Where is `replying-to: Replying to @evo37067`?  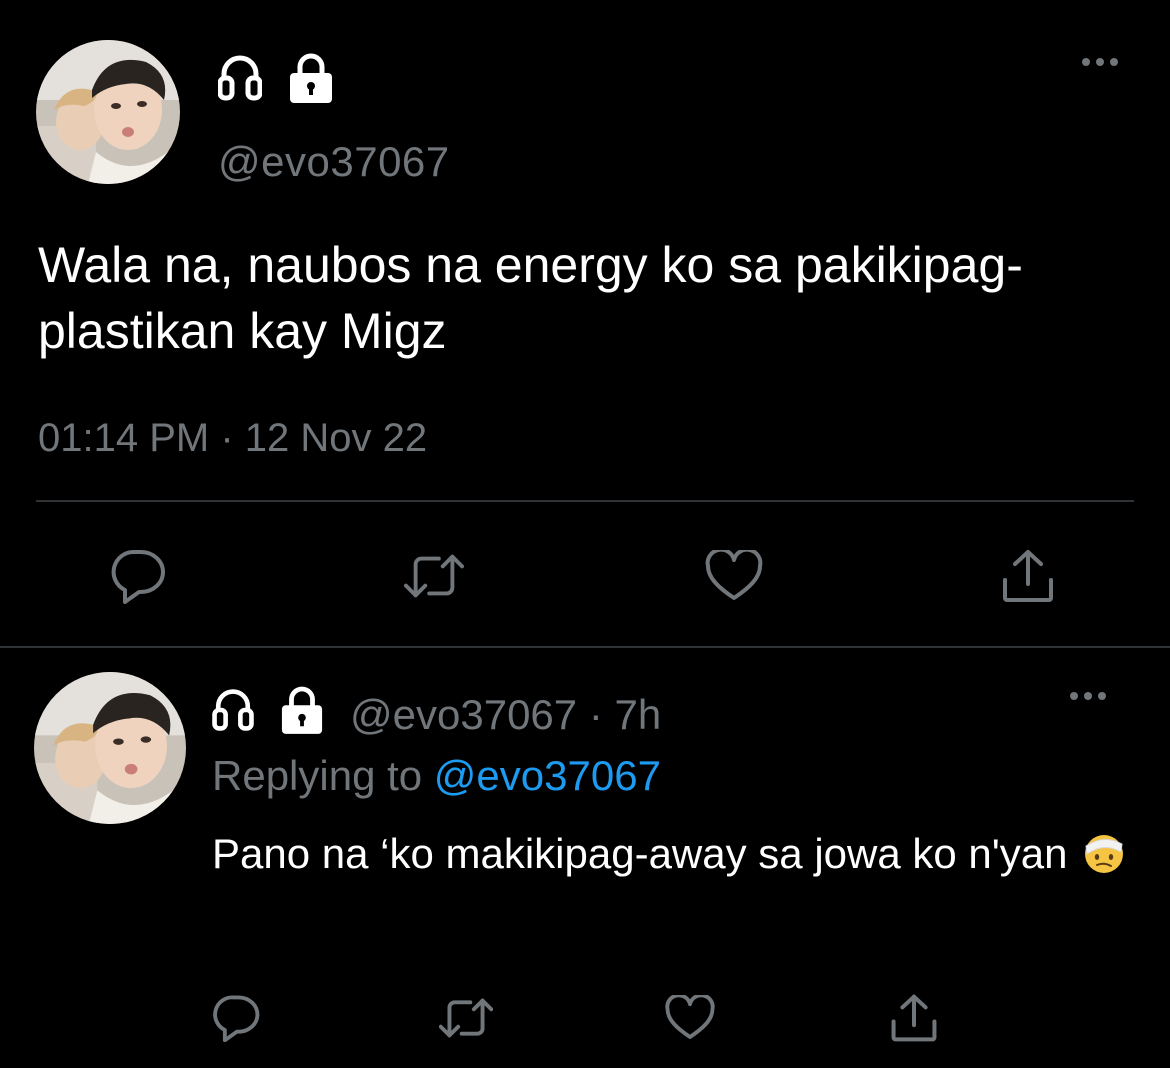 replying-to: Replying to @evo37067 is located at coordinates (436, 776).